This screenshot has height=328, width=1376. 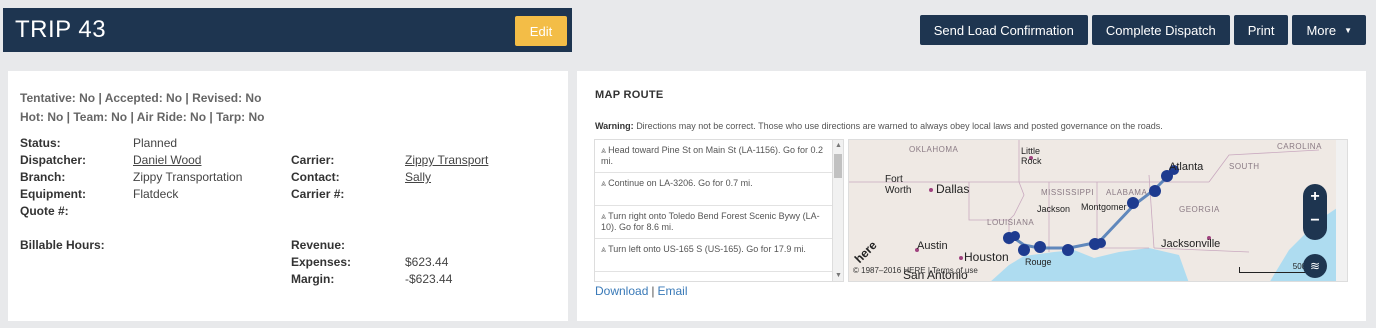 What do you see at coordinates (156, 194) in the screenshot?
I see `equipment-value: Flatdeck` at bounding box center [156, 194].